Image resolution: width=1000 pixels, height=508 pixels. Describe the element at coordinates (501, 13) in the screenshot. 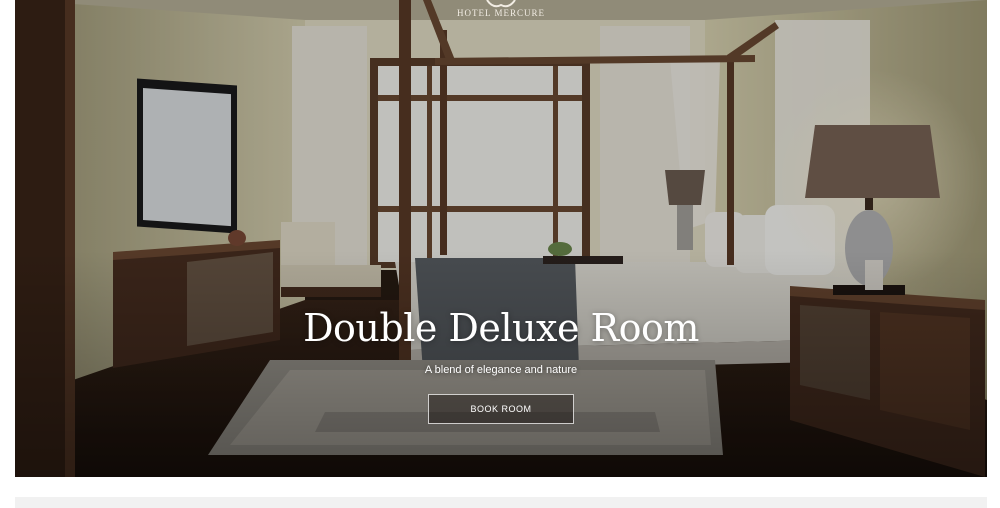

I see `hotel-name: HOTEL MERCURE` at that location.